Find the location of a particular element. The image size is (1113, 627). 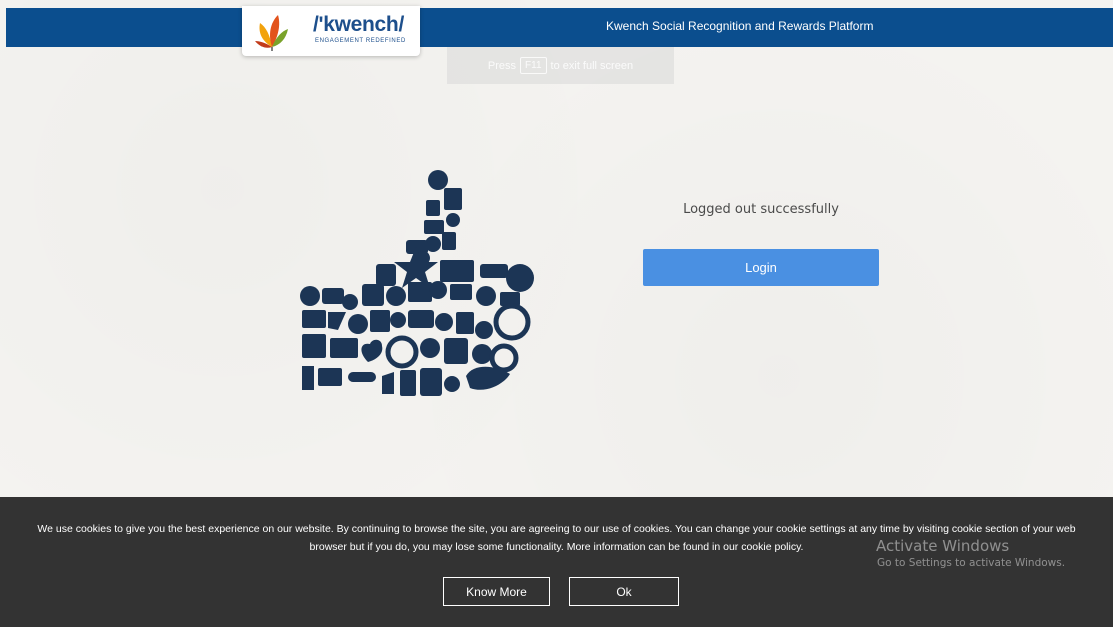

f11-key-badge: F11 is located at coordinates (533, 65).